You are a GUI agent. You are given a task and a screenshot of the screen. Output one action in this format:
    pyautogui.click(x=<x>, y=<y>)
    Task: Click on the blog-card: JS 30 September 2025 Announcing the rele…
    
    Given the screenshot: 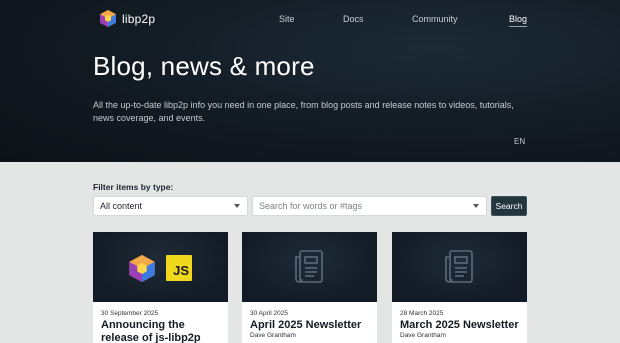 What is the action you would take?
    pyautogui.click(x=160, y=287)
    